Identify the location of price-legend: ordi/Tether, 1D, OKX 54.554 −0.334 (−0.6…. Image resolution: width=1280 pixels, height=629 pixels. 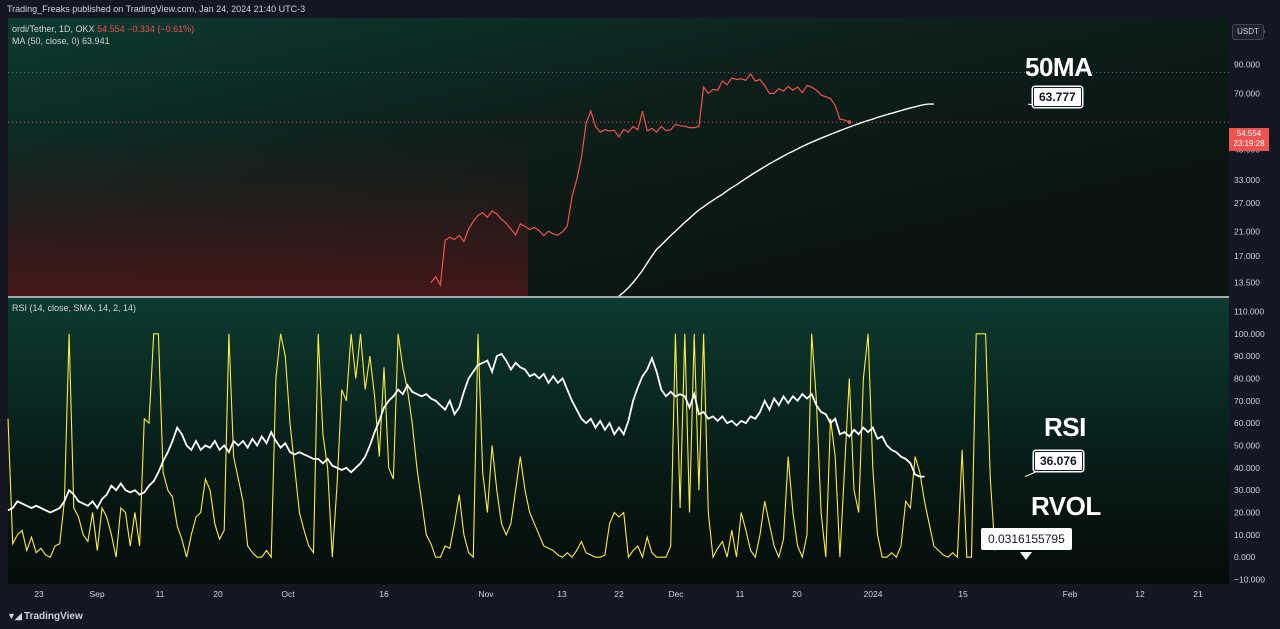
(103, 29).